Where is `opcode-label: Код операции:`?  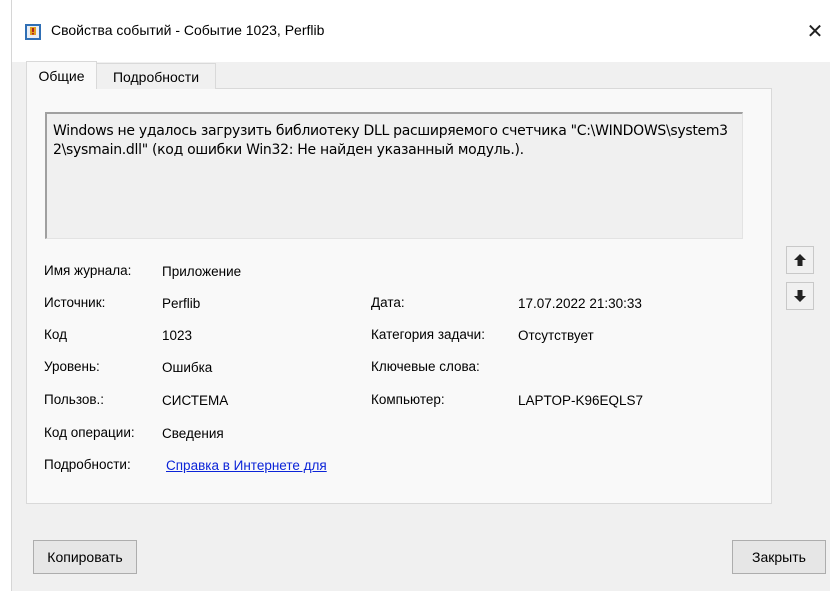
opcode-label: Код операции: is located at coordinates (89, 432).